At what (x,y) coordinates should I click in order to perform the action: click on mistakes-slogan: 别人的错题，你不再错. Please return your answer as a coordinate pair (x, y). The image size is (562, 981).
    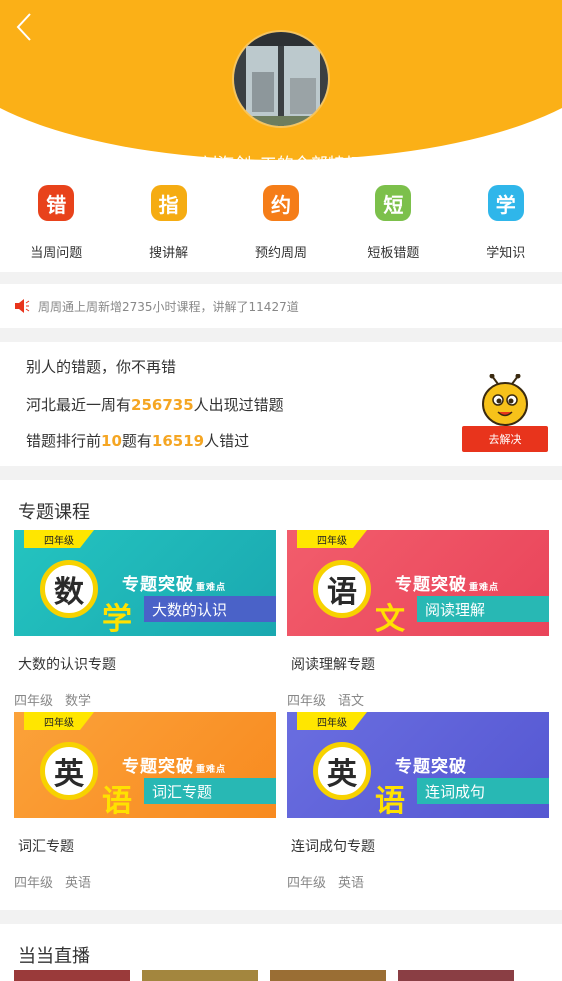
    Looking at the image, I should click on (101, 367).